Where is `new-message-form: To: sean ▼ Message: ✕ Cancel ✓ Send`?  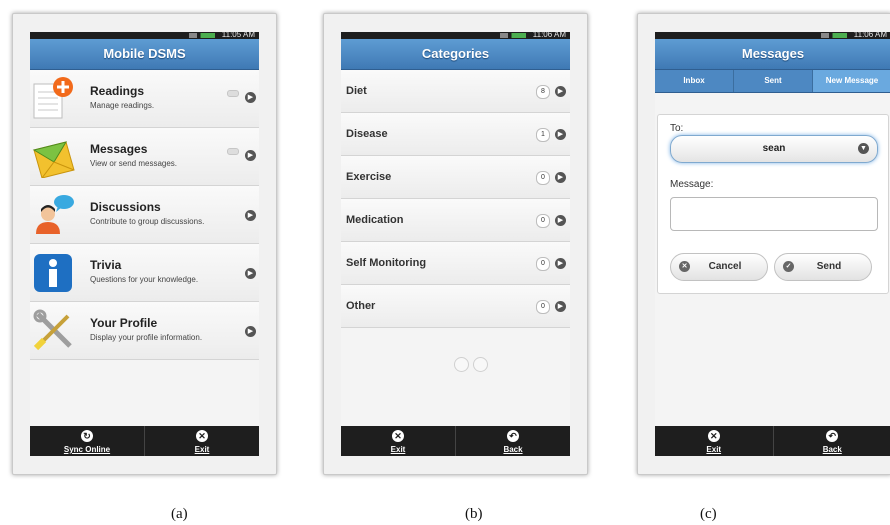 new-message-form: To: sean ▼ Message: ✕ Cancel ✓ Send is located at coordinates (773, 204).